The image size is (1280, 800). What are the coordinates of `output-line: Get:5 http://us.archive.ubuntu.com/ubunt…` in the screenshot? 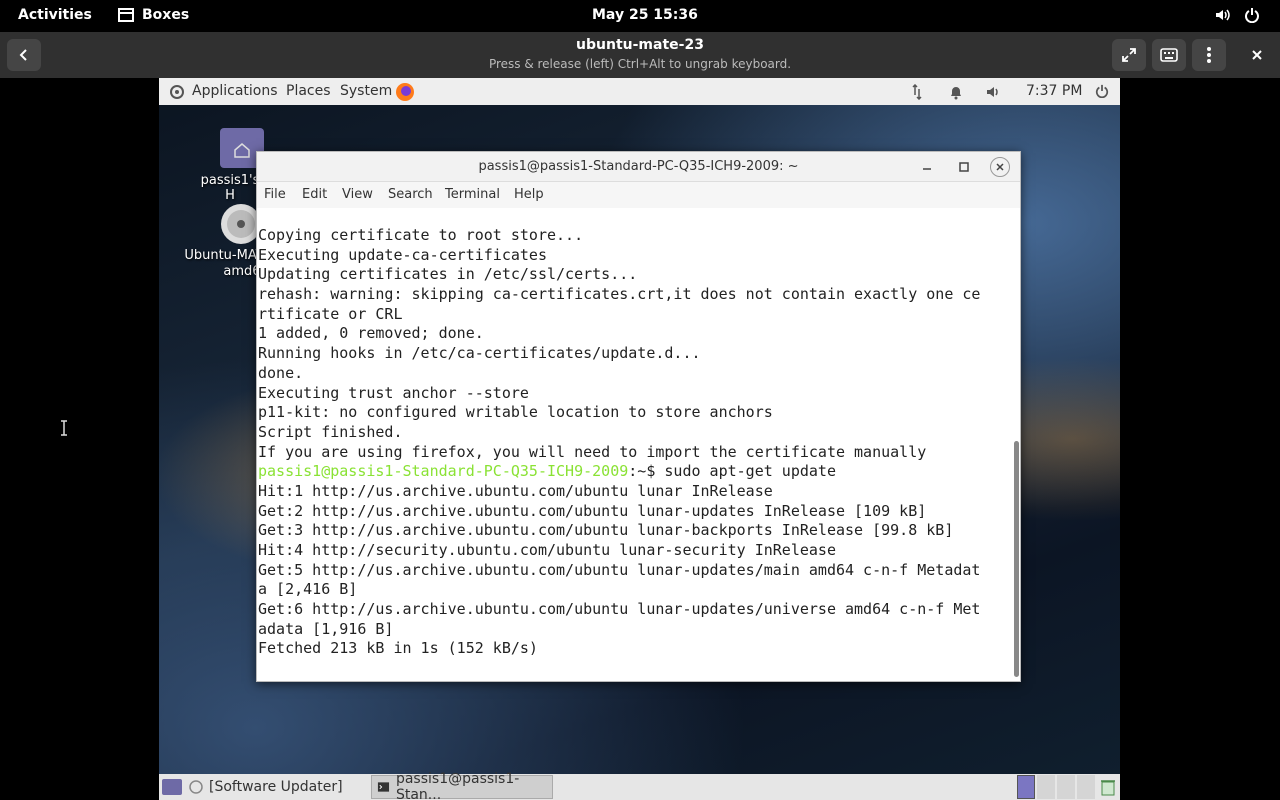 It's located at (619, 569).